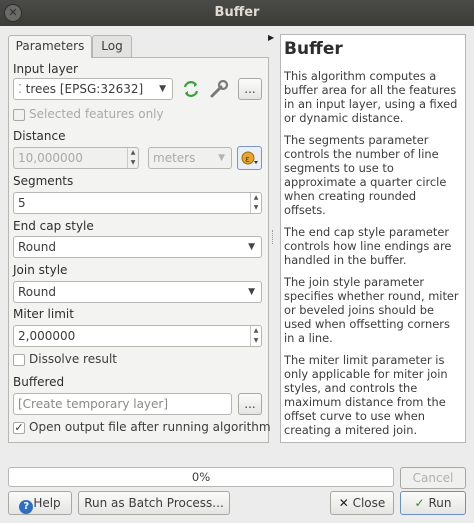 The width and height of the screenshot is (474, 523). What do you see at coordinates (440, 503) in the screenshot?
I see `run-button-label: Run` at bounding box center [440, 503].